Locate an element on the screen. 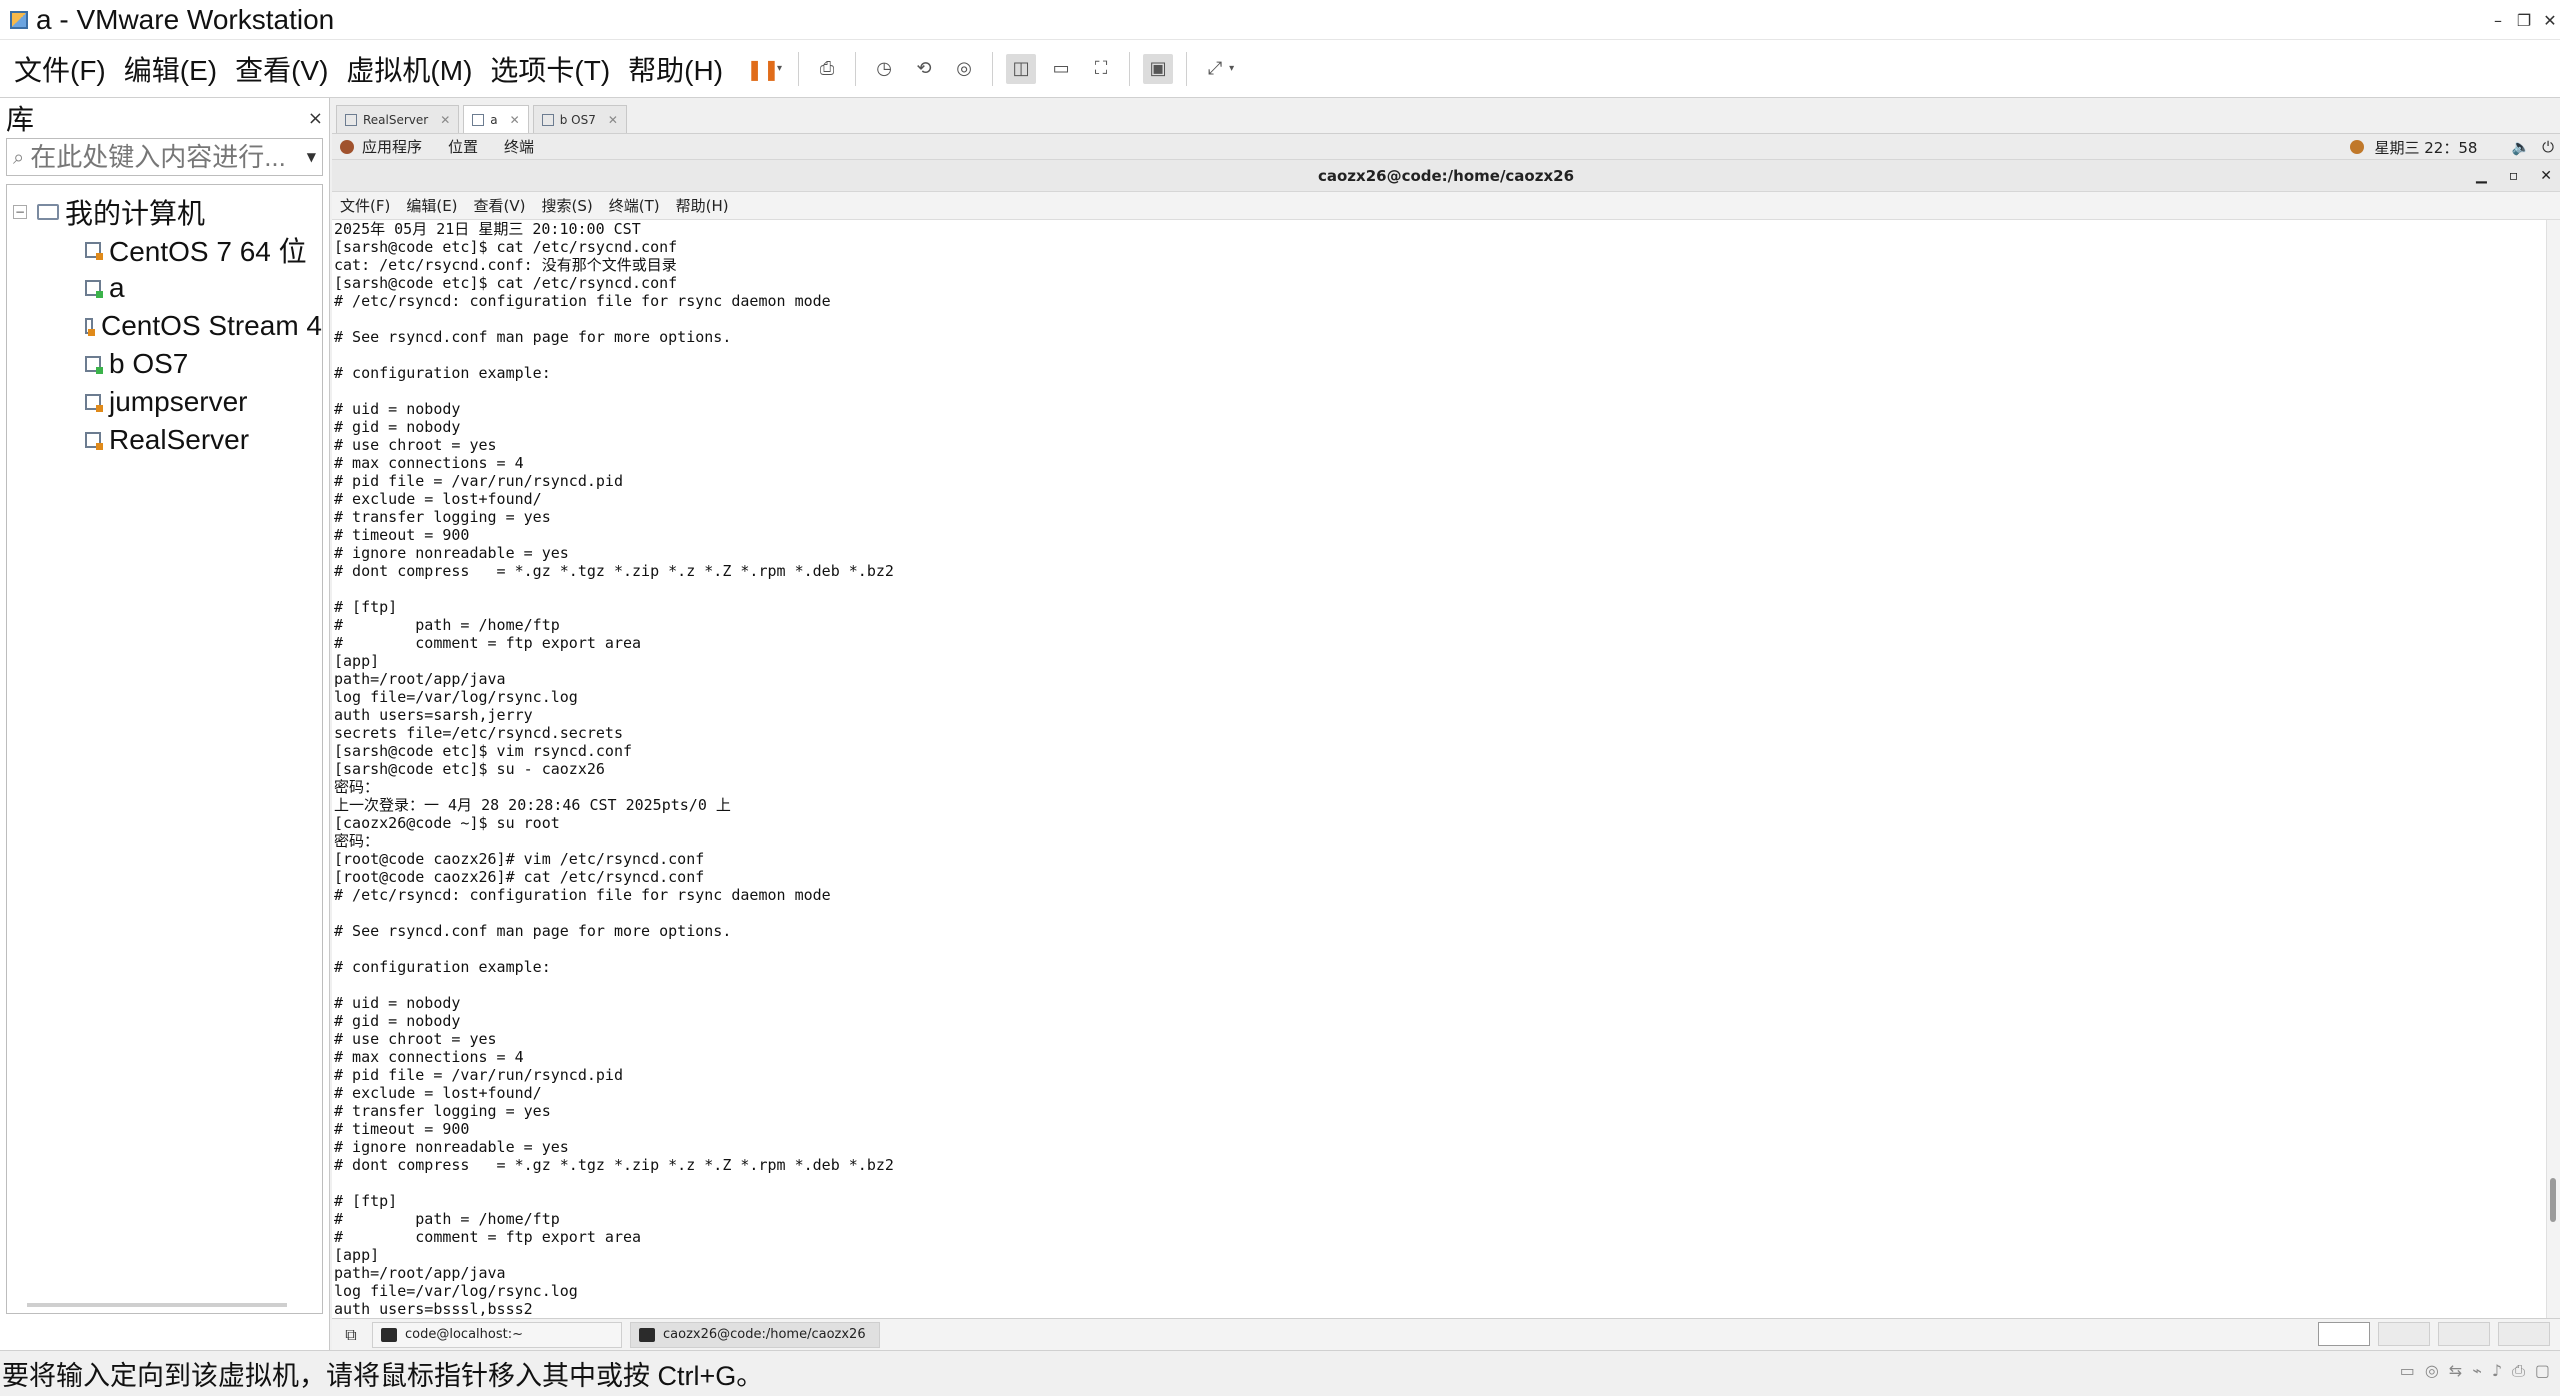 This screenshot has height=1396, width=2560. tree-item-b-os7: b OS7 is located at coordinates (164, 364).